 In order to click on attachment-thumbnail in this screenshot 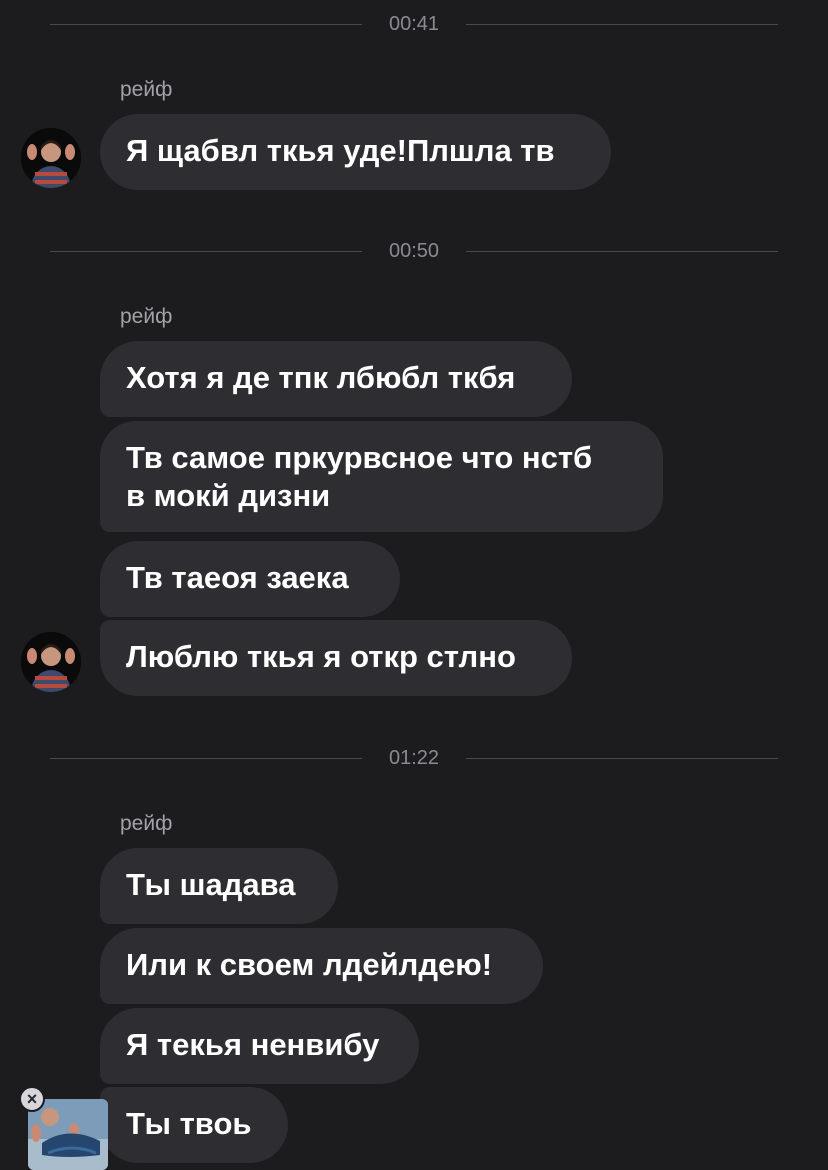, I will do `click(68, 1134)`.